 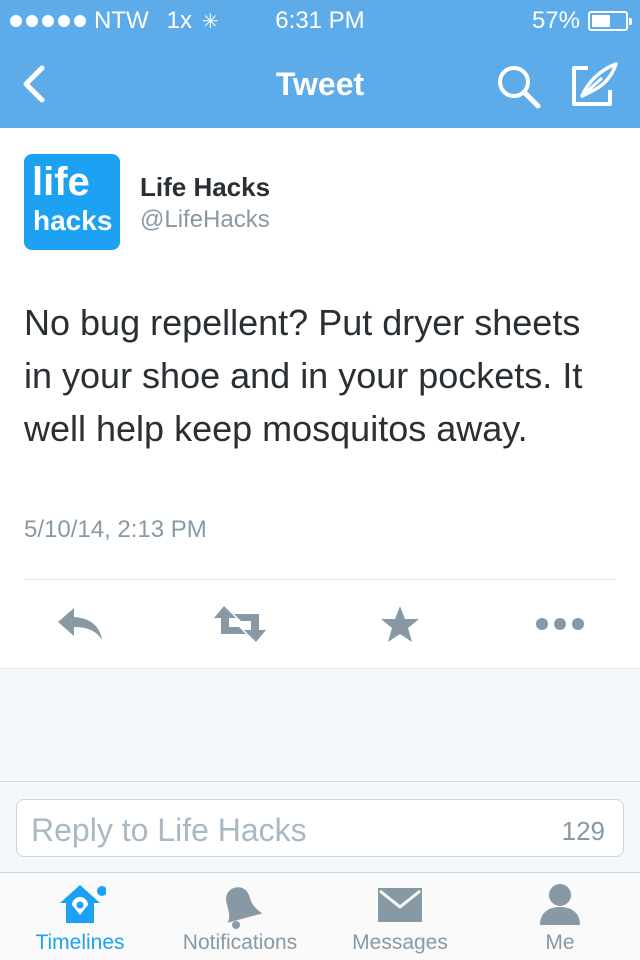 What do you see at coordinates (169, 830) in the screenshot?
I see `reply-placeholder: Reply to Life Hacks` at bounding box center [169, 830].